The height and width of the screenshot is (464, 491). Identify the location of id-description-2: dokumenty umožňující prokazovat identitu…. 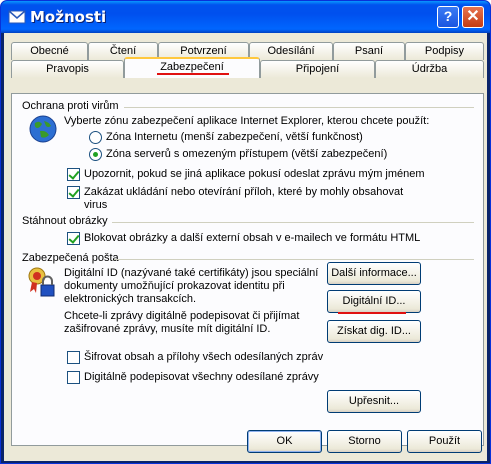
(174, 286).